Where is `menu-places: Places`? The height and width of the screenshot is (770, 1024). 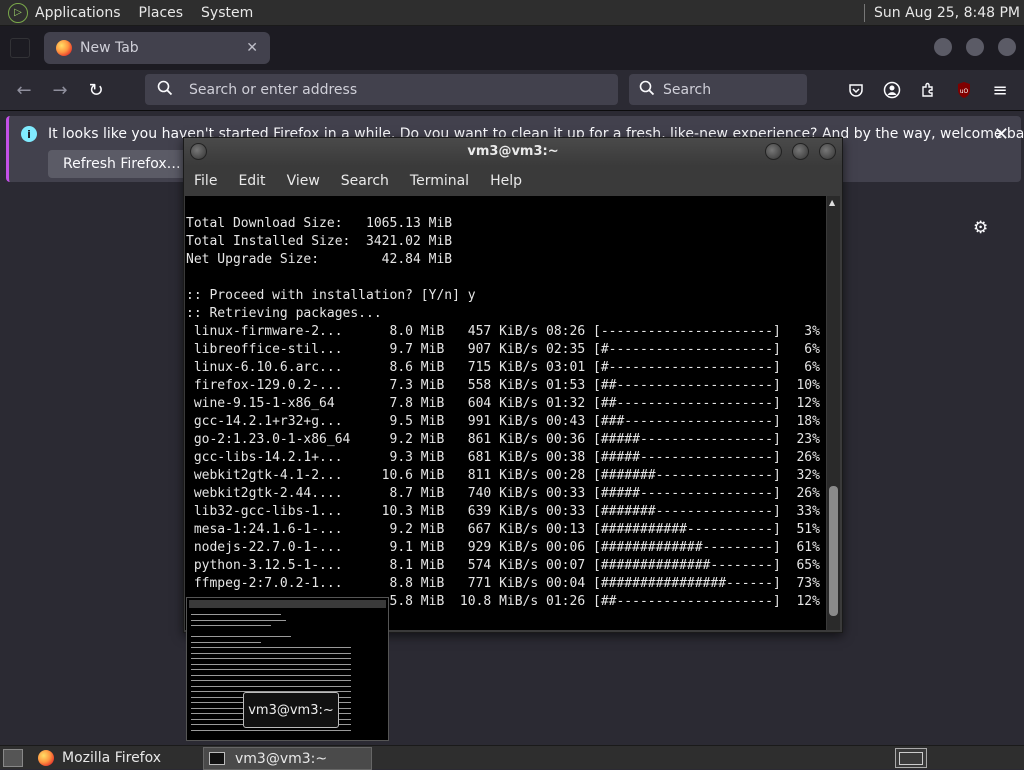
menu-places: Places is located at coordinates (161, 13).